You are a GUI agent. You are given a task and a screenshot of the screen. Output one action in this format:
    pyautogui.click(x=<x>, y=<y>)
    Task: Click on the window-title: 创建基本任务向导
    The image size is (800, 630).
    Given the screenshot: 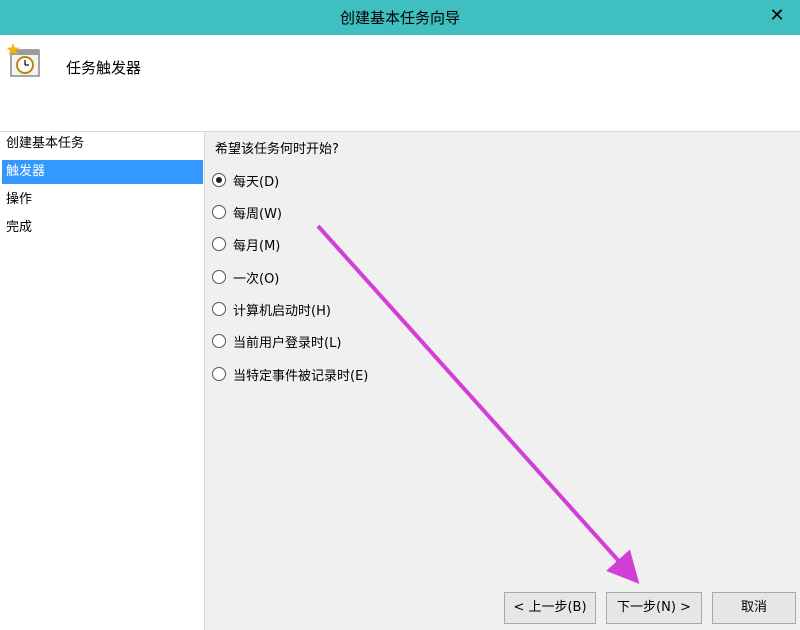 What is the action you would take?
    pyautogui.click(x=399, y=18)
    